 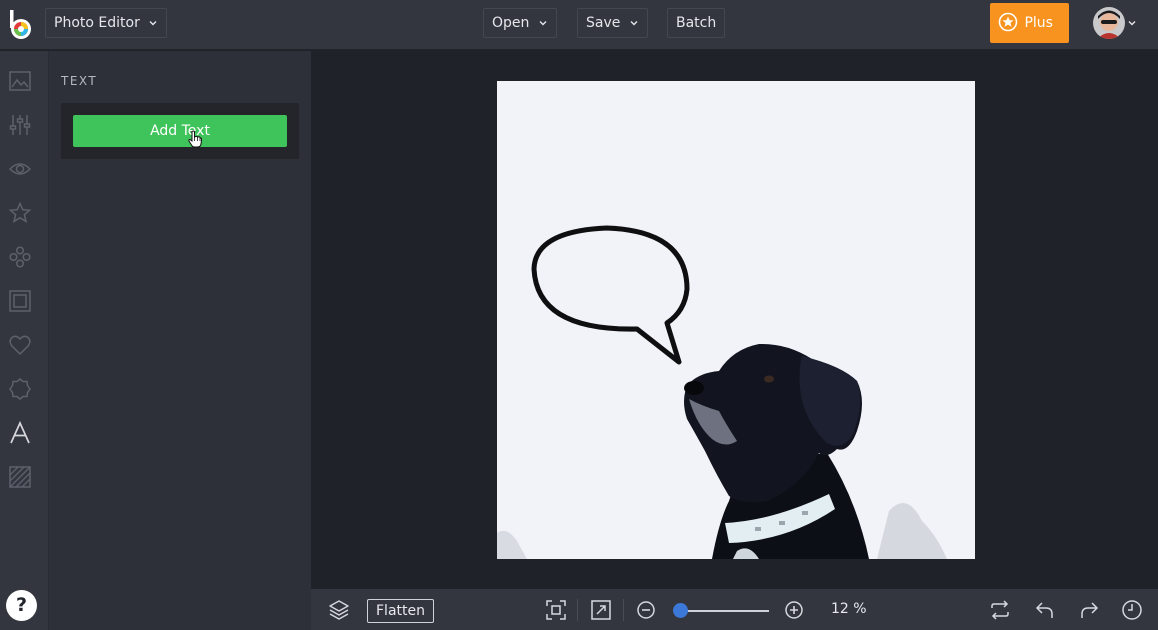 What do you see at coordinates (724, 611) in the screenshot?
I see `zoom-slider-track` at bounding box center [724, 611].